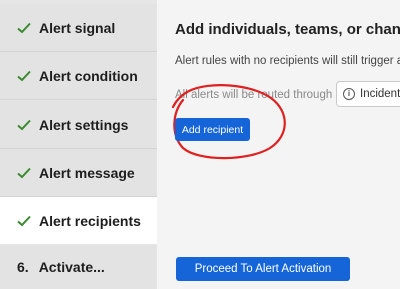 The image size is (400, 289). What do you see at coordinates (263, 269) in the screenshot?
I see `proceed-to-activation-button: Proceed To Alert Activation` at bounding box center [263, 269].